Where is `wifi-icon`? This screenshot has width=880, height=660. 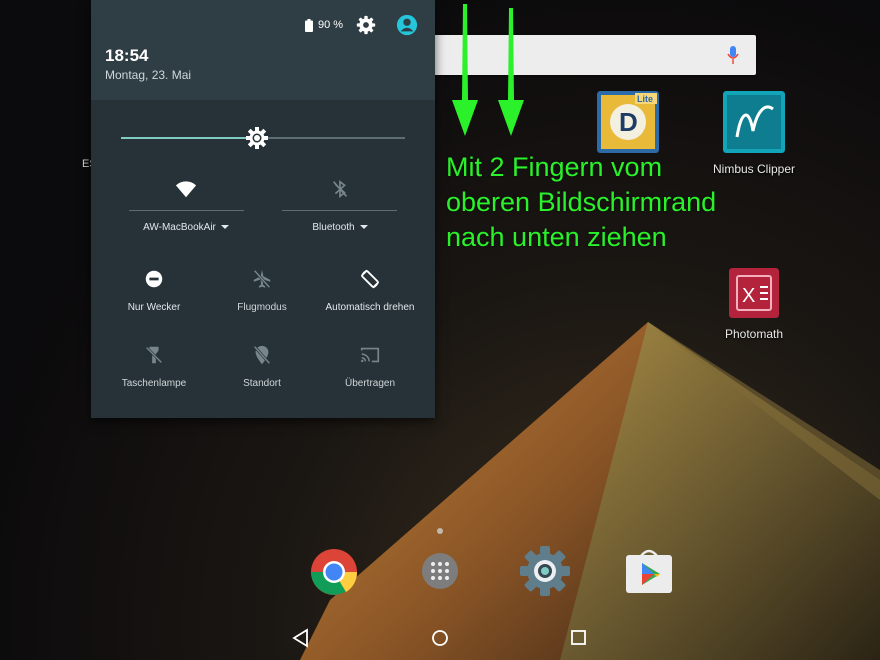 wifi-icon is located at coordinates (186, 189).